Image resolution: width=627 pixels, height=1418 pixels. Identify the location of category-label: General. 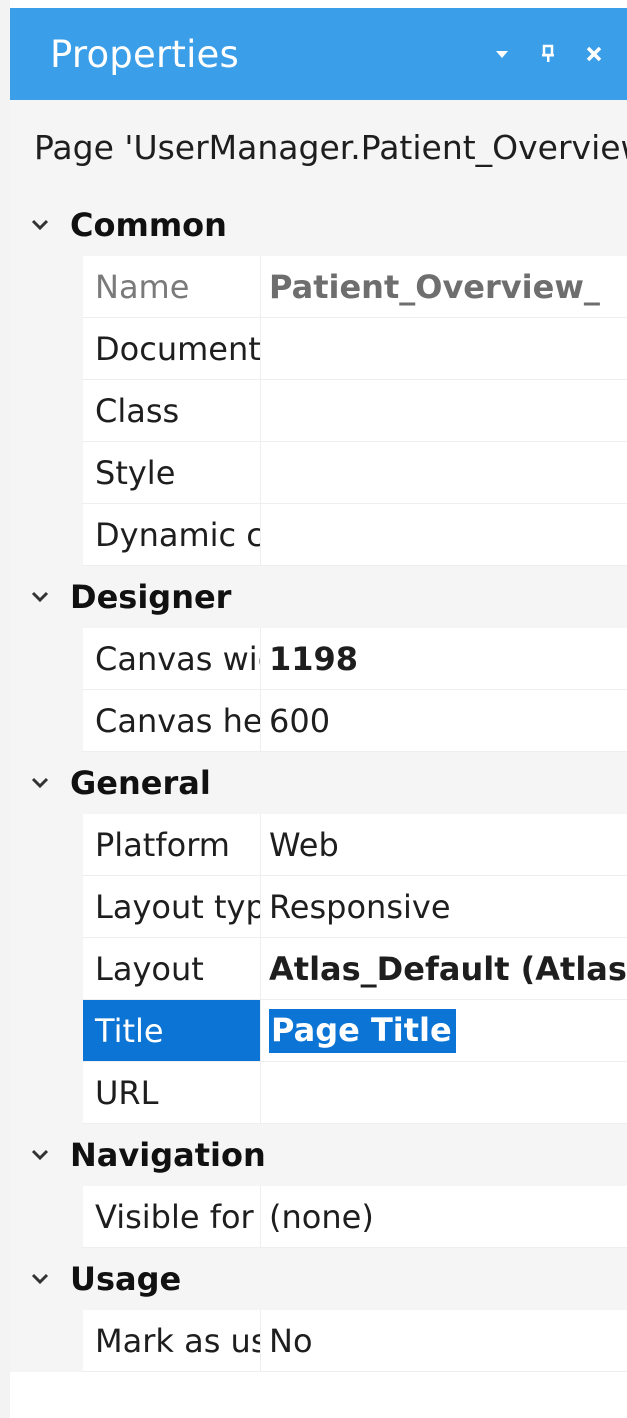
(140, 783).